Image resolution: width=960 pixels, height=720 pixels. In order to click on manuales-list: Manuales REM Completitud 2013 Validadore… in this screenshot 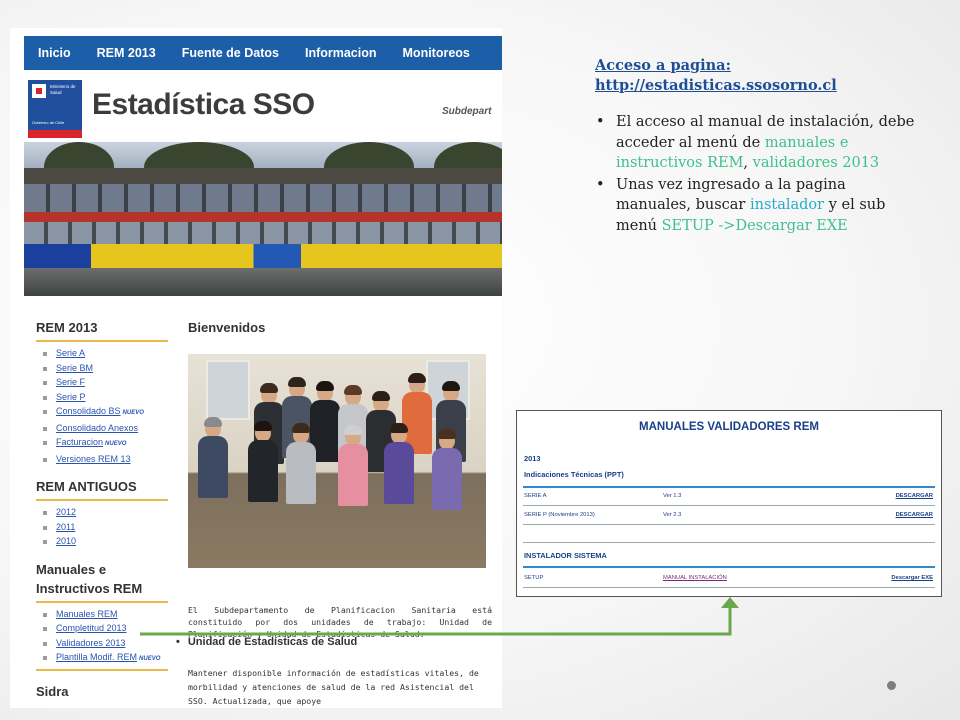, I will do `click(102, 639)`.